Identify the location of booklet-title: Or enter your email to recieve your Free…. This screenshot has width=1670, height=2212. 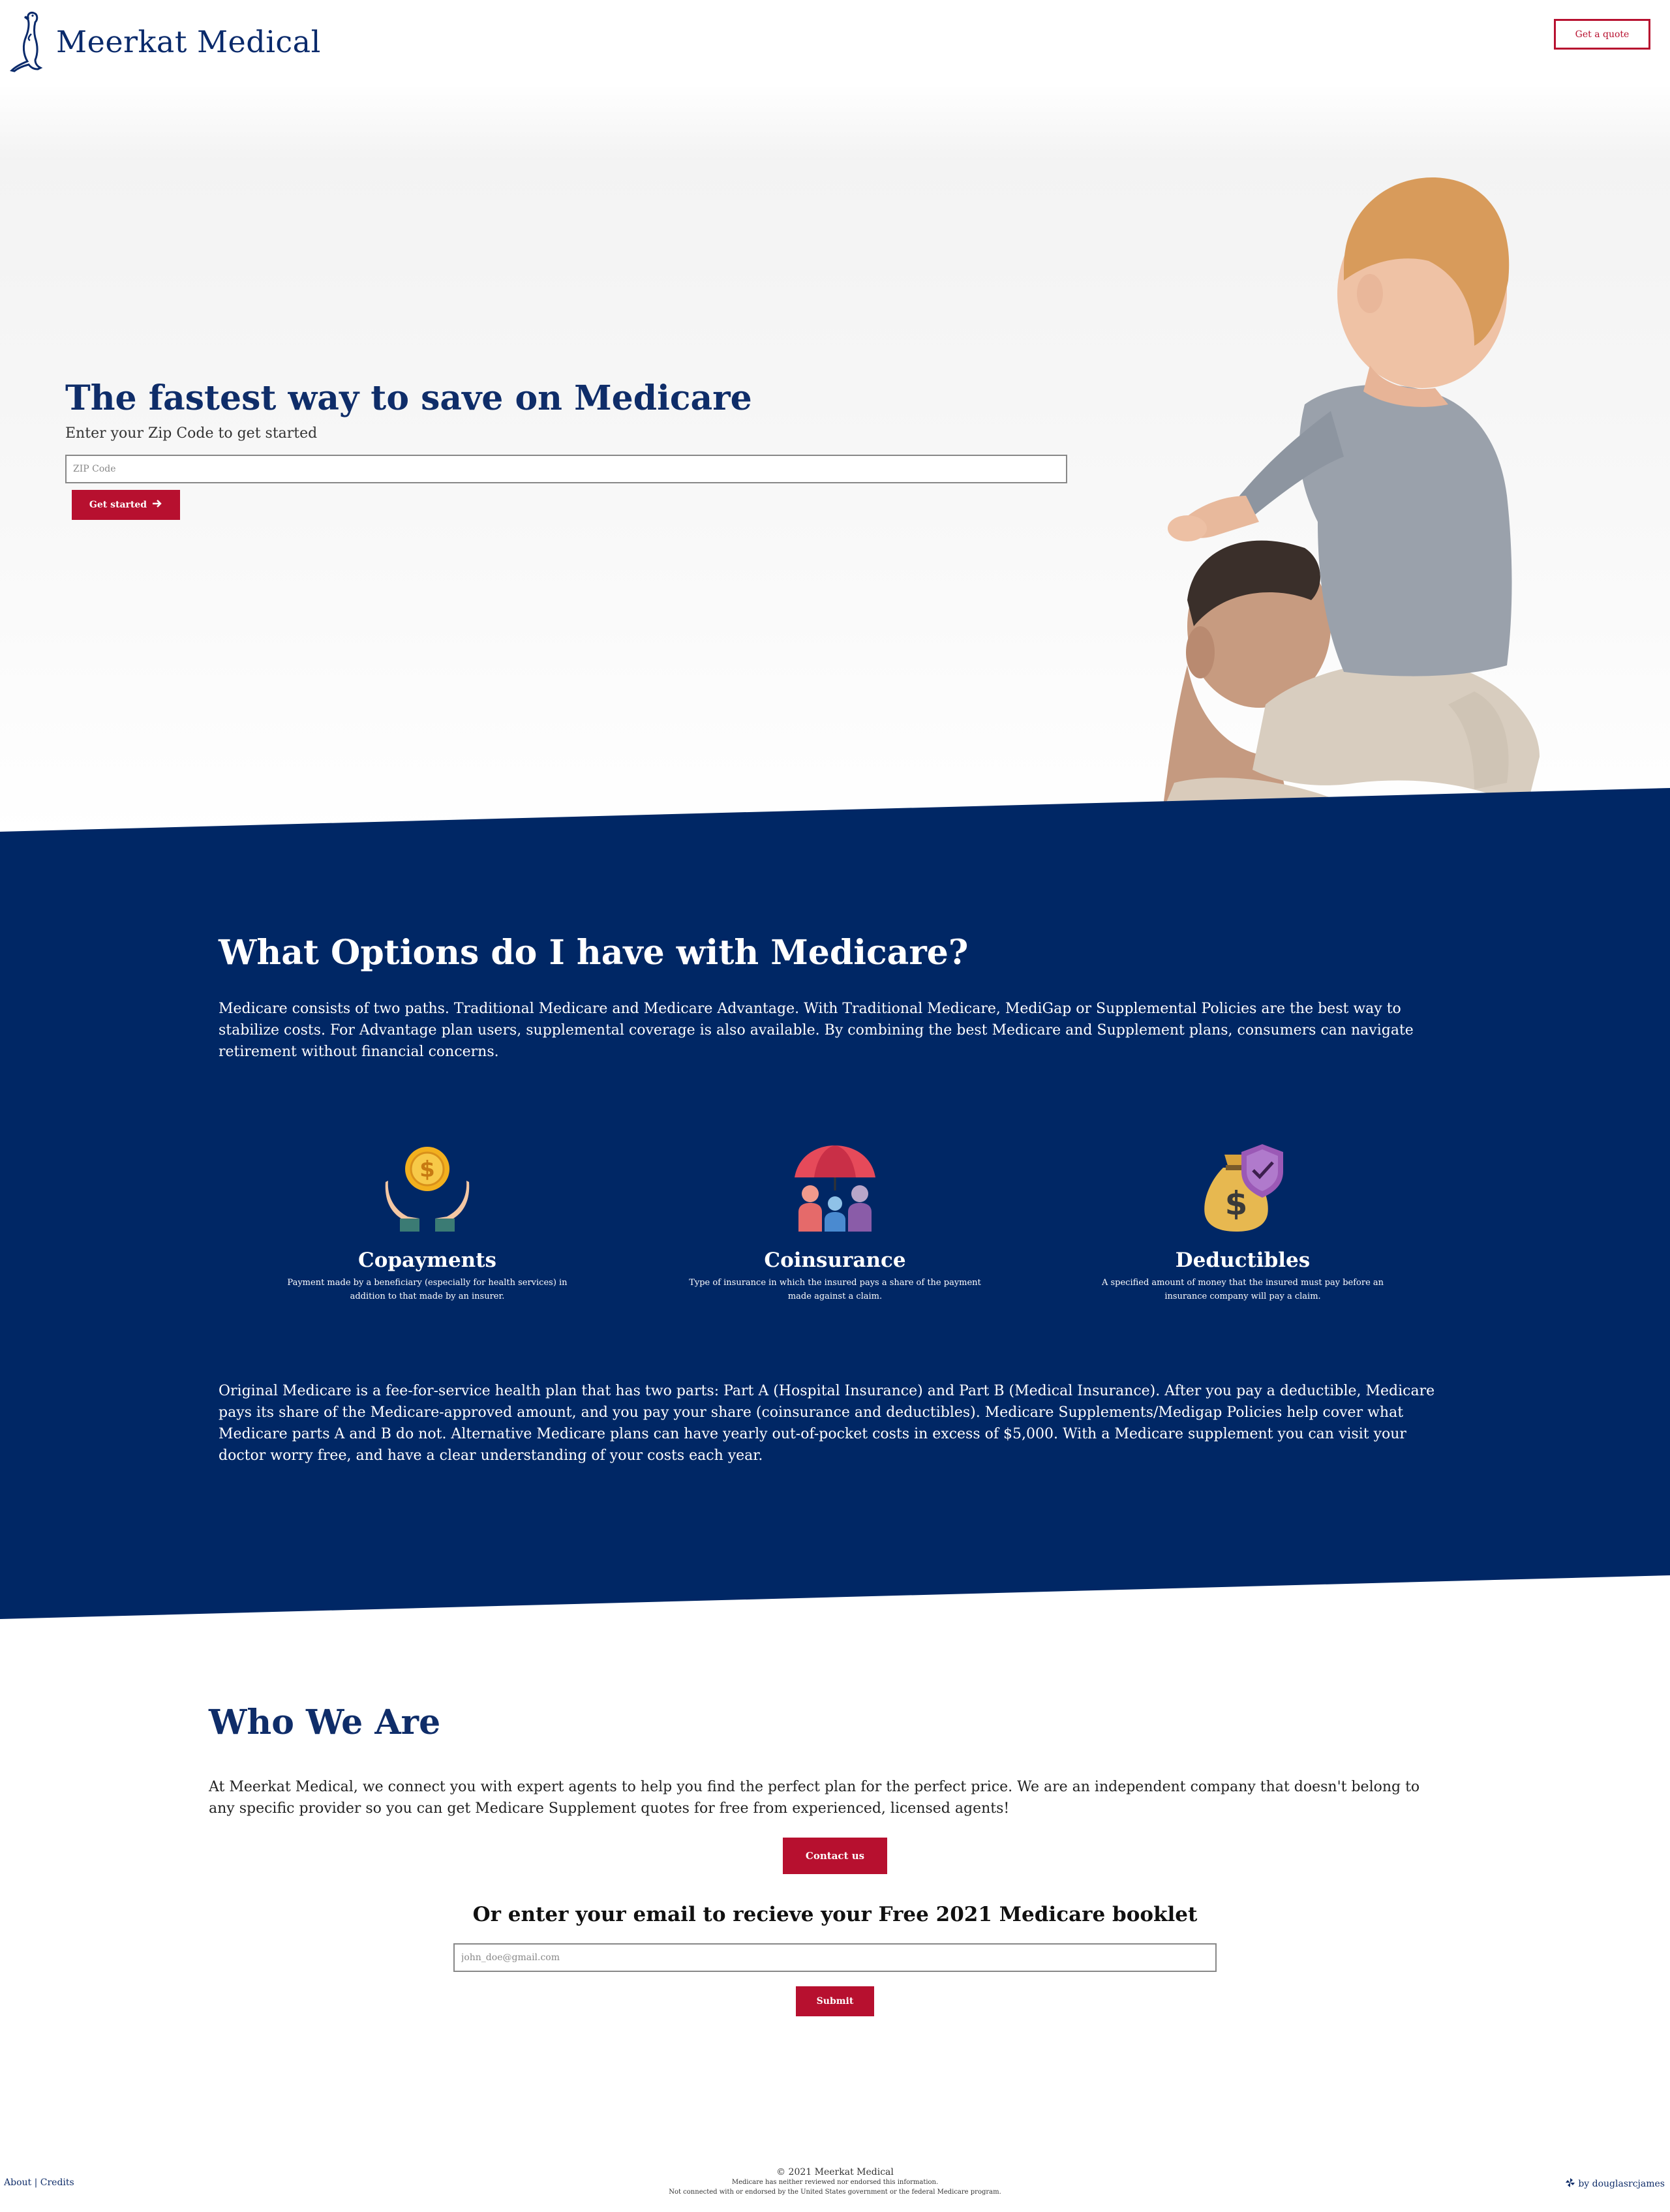
(835, 1914).